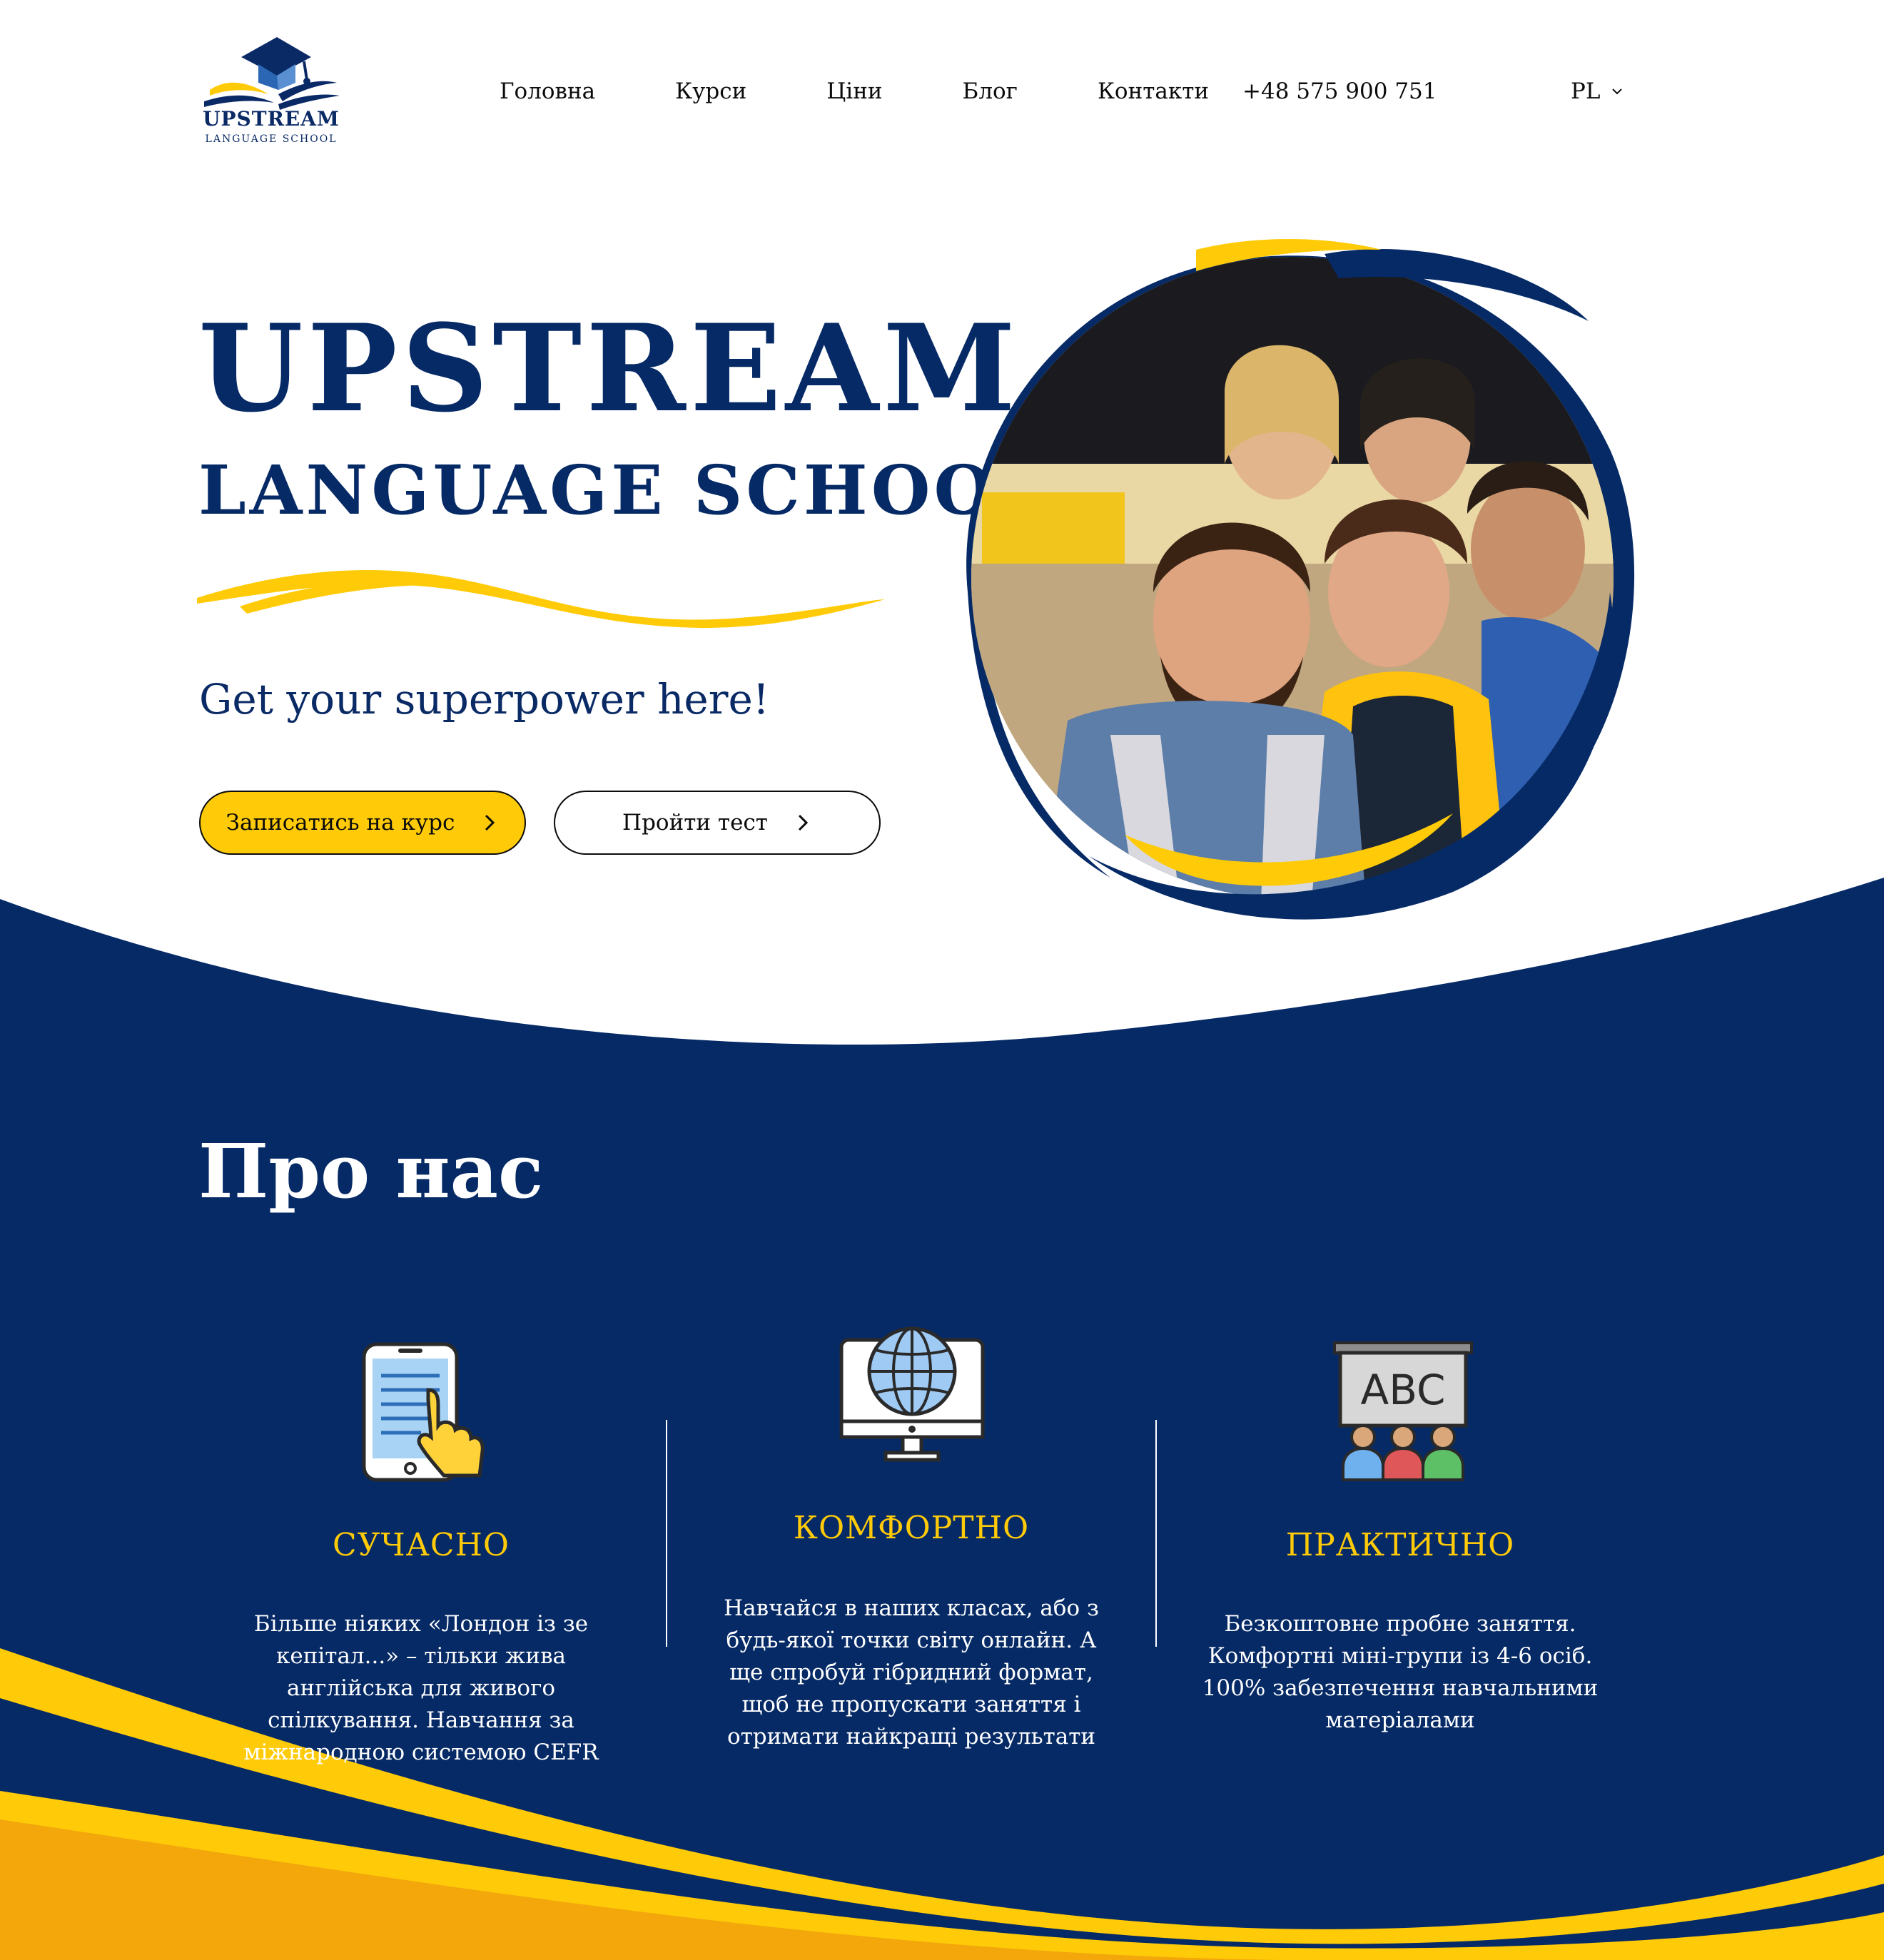  What do you see at coordinates (541, 599) in the screenshot?
I see `yellow-swoosh-decoration` at bounding box center [541, 599].